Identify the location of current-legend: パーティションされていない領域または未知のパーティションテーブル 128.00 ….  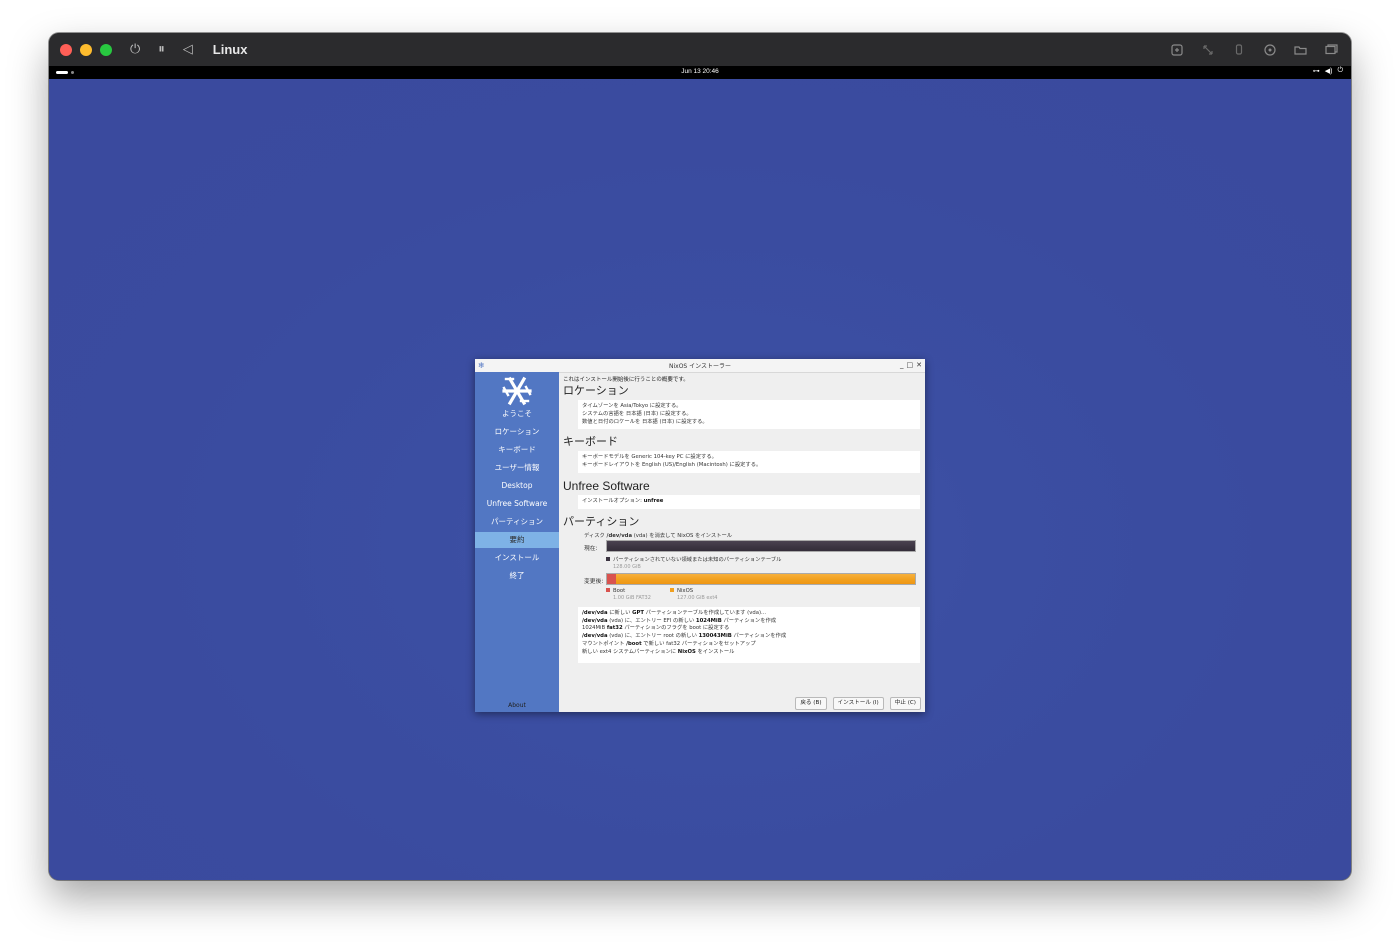
(763, 563).